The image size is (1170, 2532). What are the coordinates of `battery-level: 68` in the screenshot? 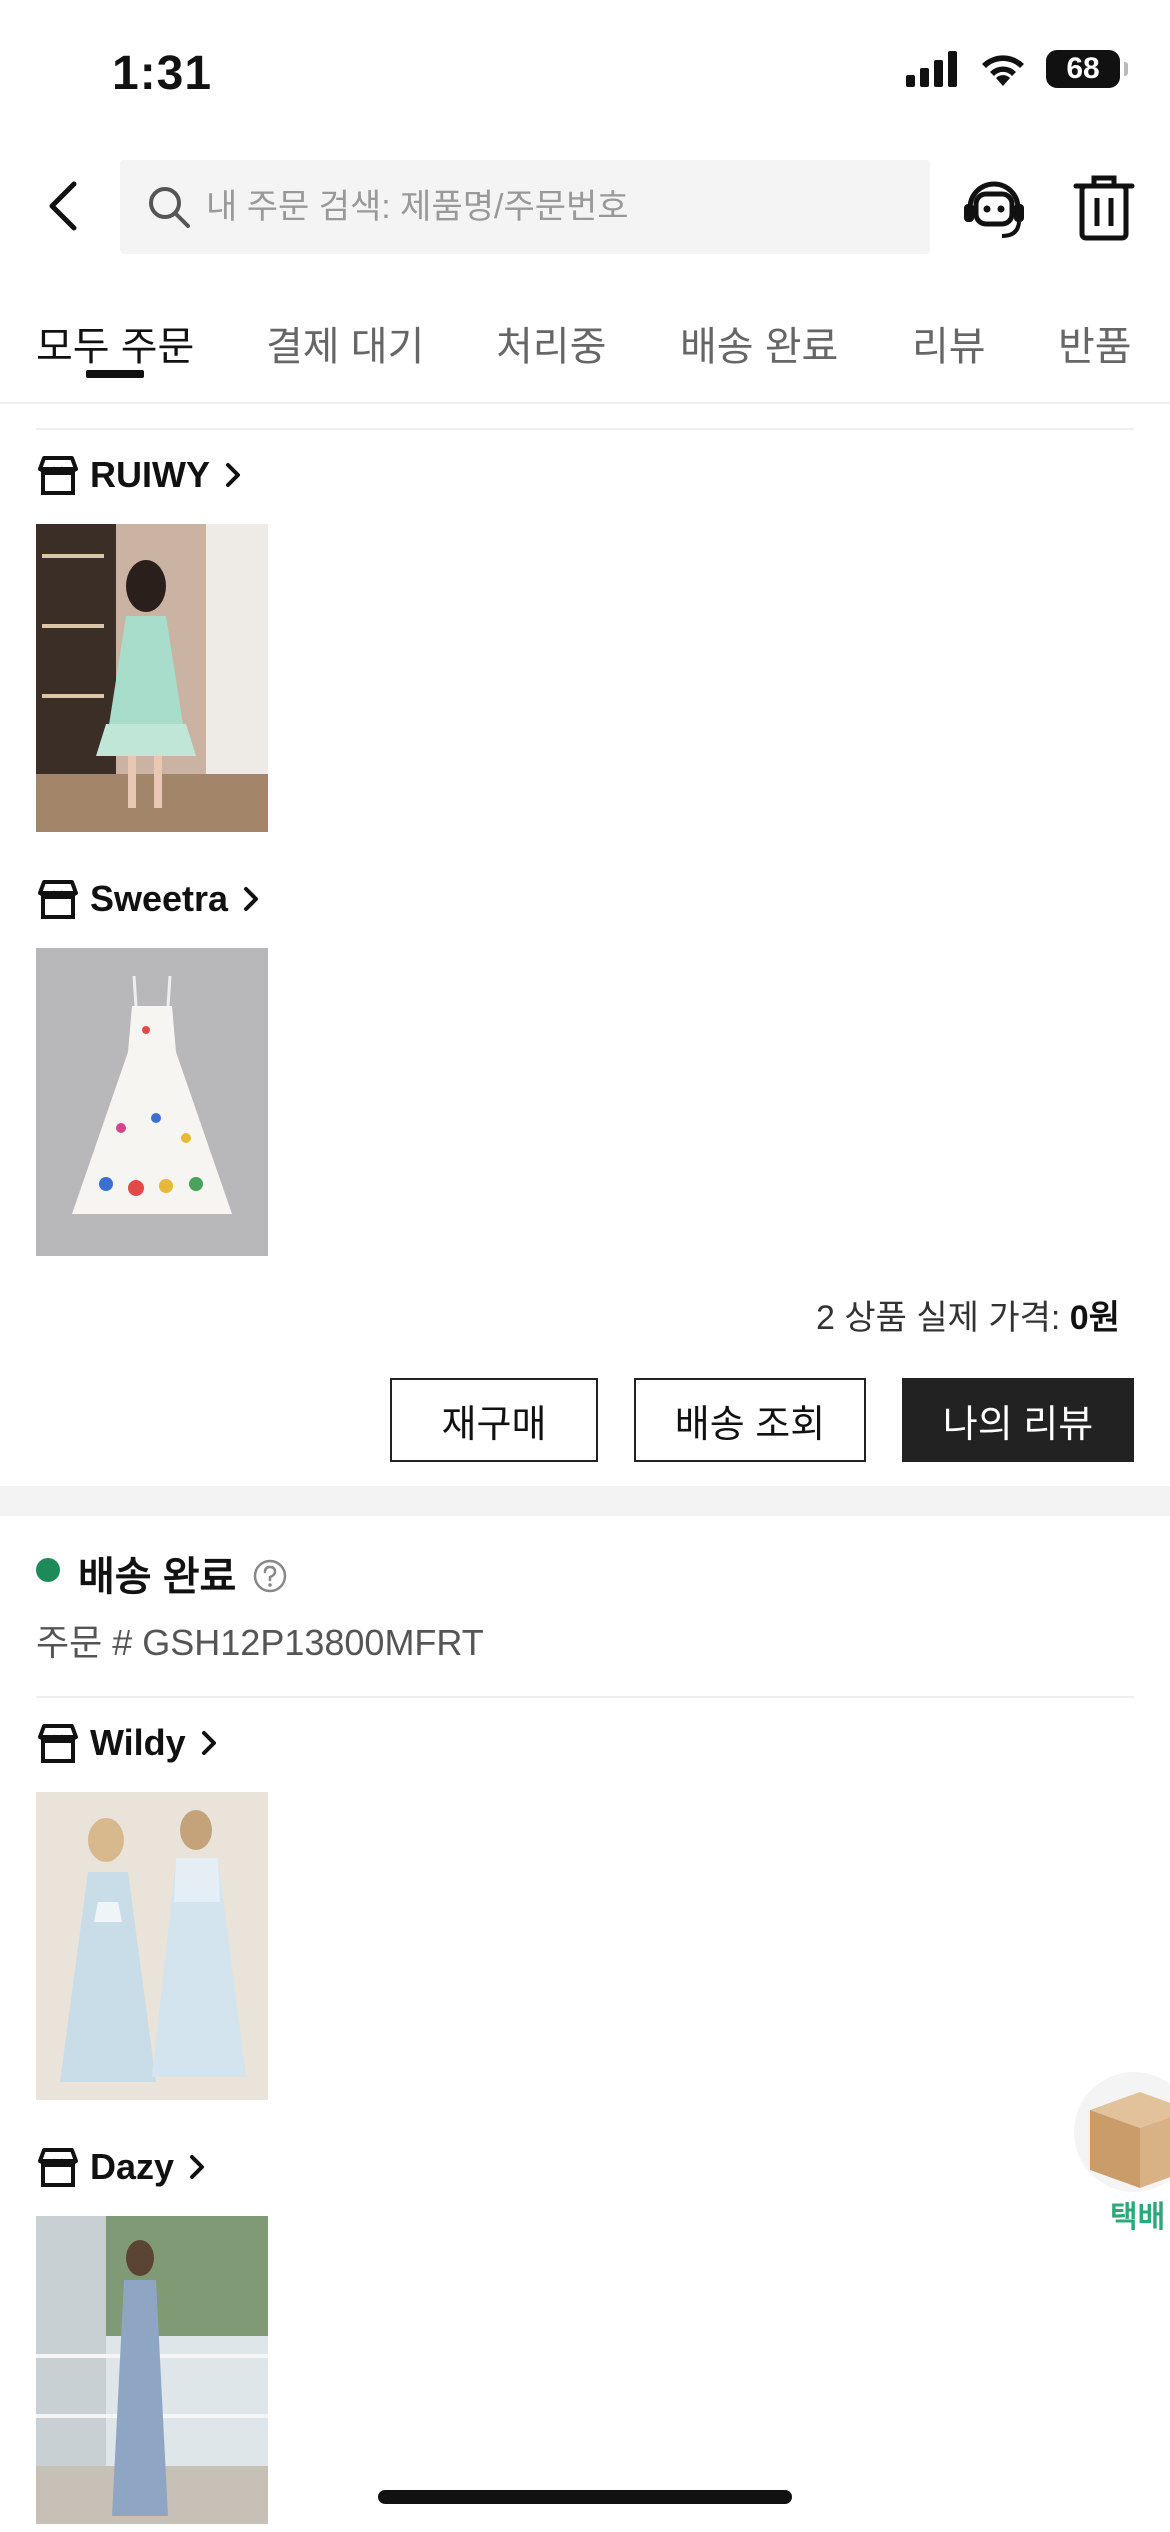 It's located at (1083, 68).